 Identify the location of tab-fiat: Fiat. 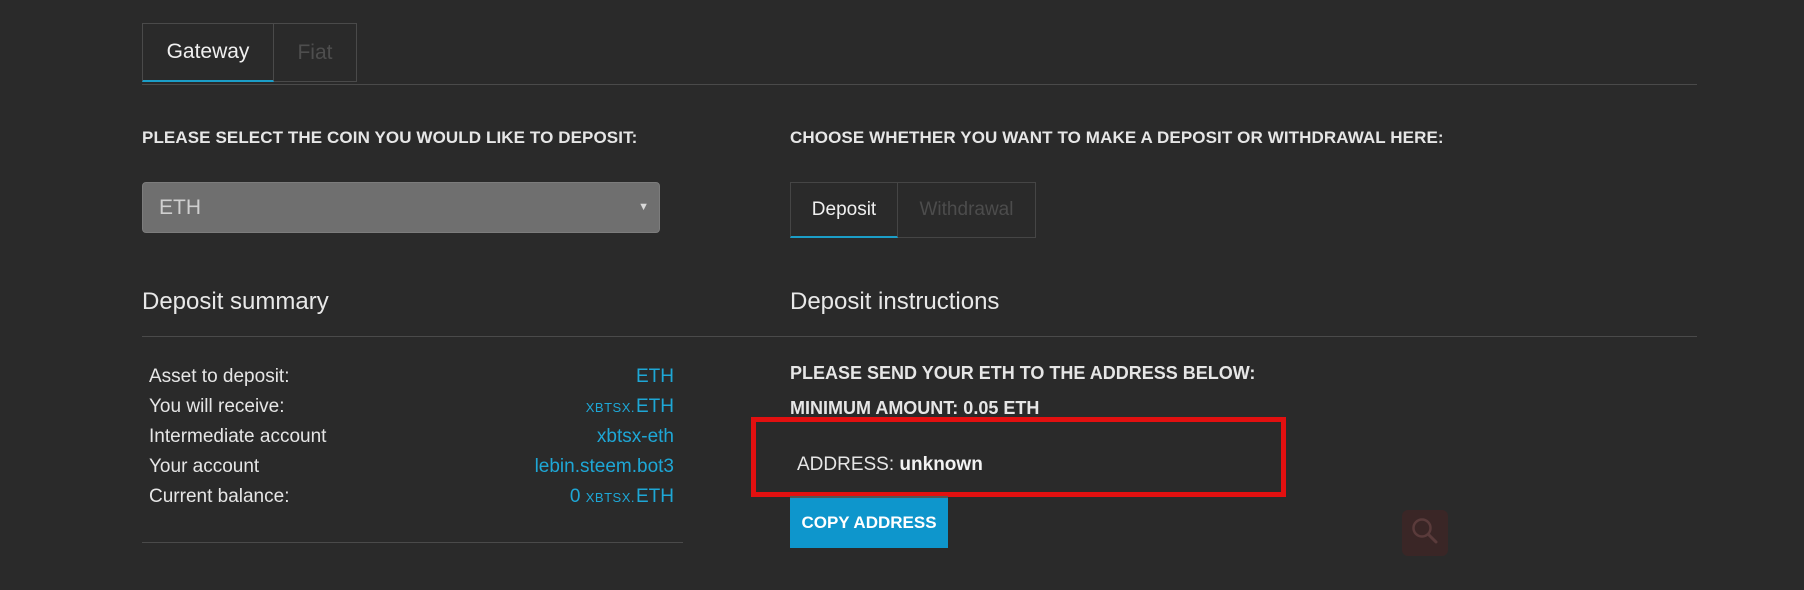
(315, 52).